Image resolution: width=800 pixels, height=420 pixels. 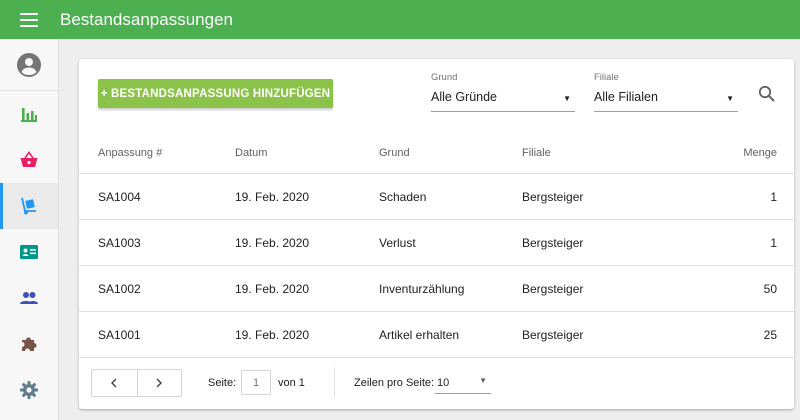 What do you see at coordinates (222, 383) in the screenshot?
I see `page-label: Seite:` at bounding box center [222, 383].